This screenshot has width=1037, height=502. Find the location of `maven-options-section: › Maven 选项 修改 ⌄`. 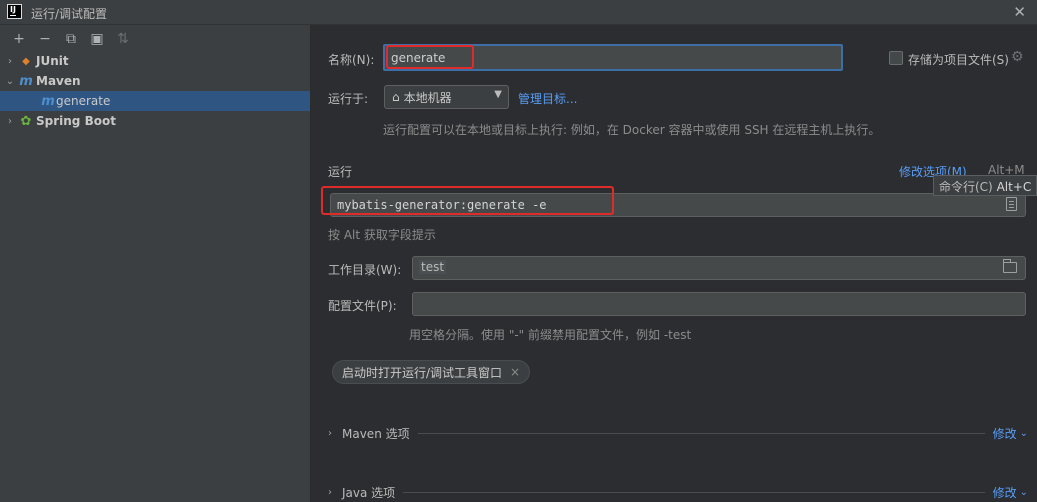

maven-options-section: › Maven 选项 修改 ⌄ is located at coordinates (678, 433).